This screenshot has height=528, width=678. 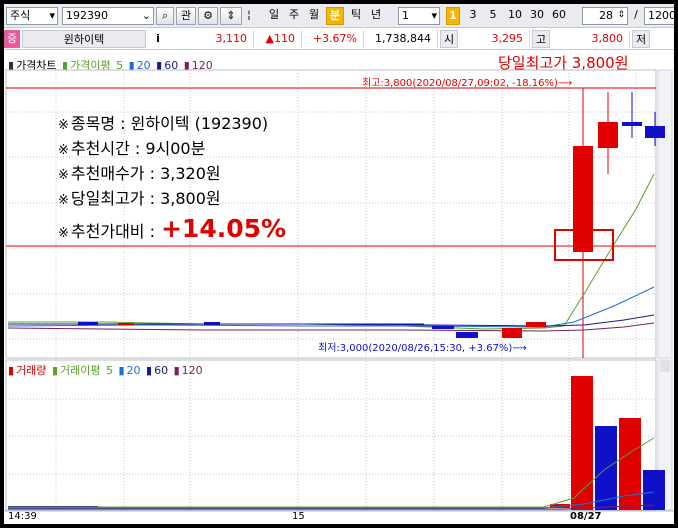 I want to click on info-ratio-value: +14.05%, so click(x=223, y=228).